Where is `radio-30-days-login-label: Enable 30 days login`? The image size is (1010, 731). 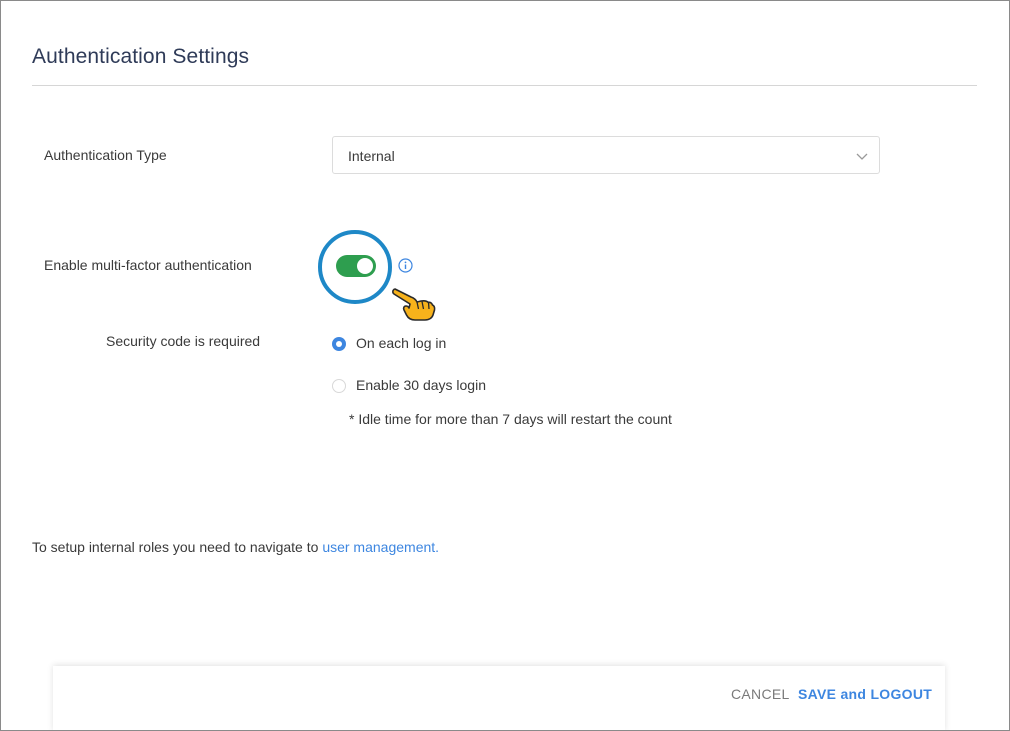 radio-30-days-login-label: Enable 30 days login is located at coordinates (421, 385).